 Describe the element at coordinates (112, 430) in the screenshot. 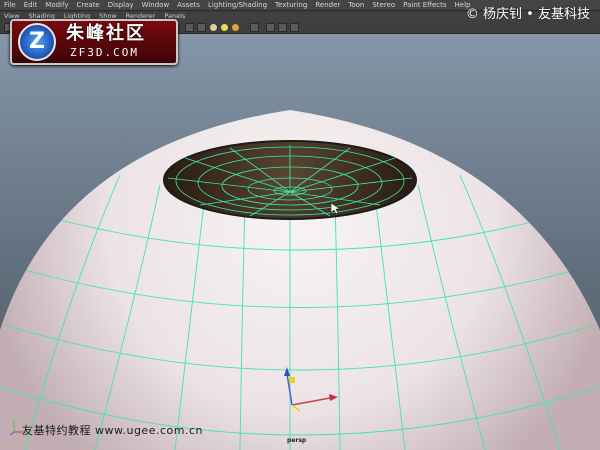

I see `footer-watermark: 友基特约教程 www.ugee.com.cn` at that location.